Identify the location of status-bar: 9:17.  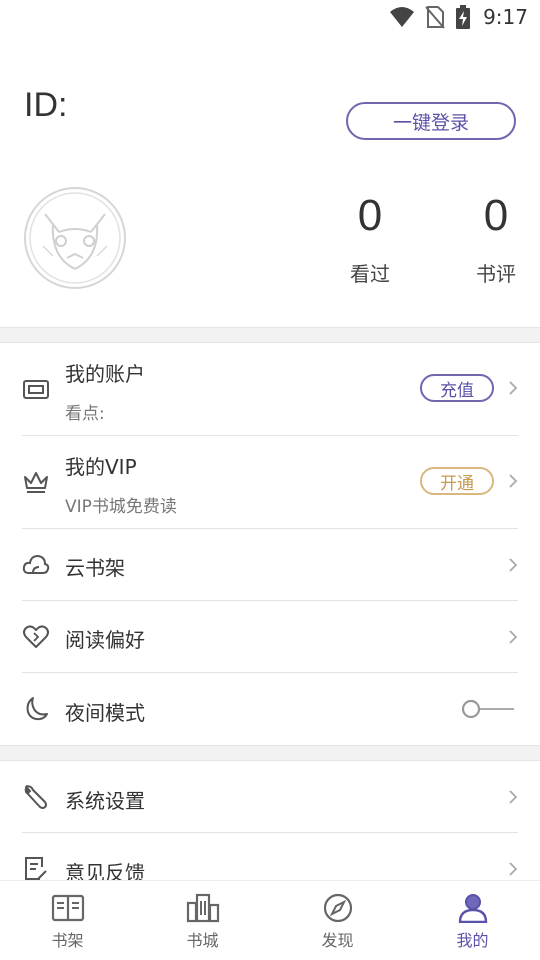
(270, 18).